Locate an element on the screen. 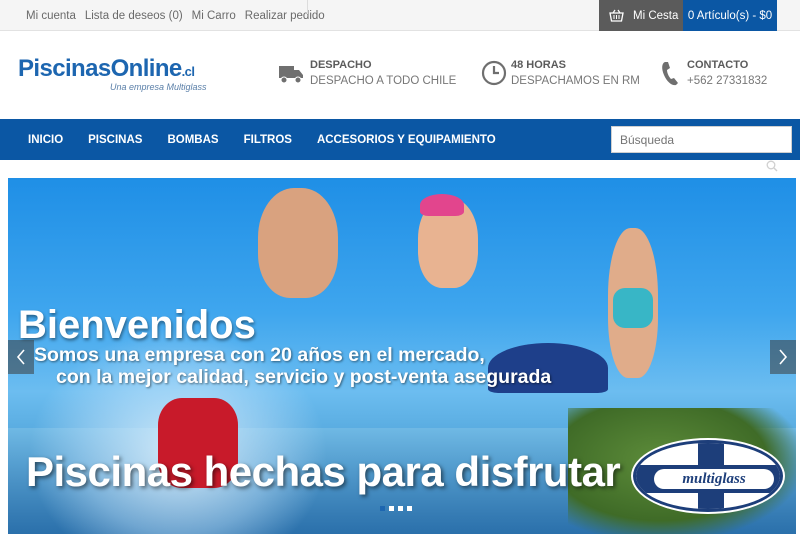  contact-info: CONTACTO +562 27331832 is located at coordinates (727, 75).